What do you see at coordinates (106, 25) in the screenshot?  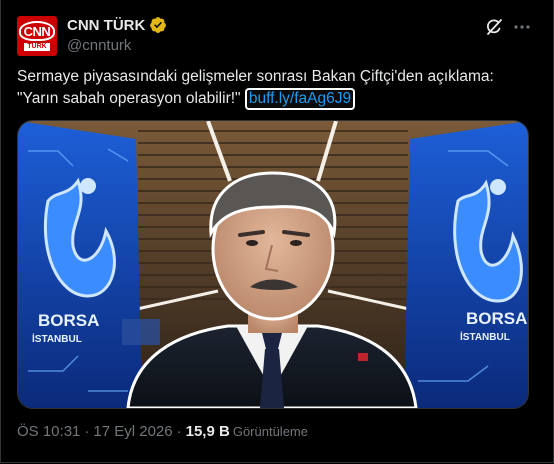 I see `author-display-name: CNN TÜRK` at bounding box center [106, 25].